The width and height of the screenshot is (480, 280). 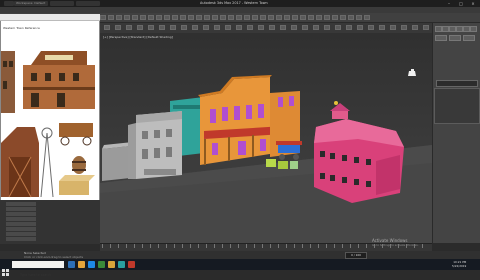 What do you see at coordinates (111, 264) in the screenshot?
I see `chrome-icon` at bounding box center [111, 264].